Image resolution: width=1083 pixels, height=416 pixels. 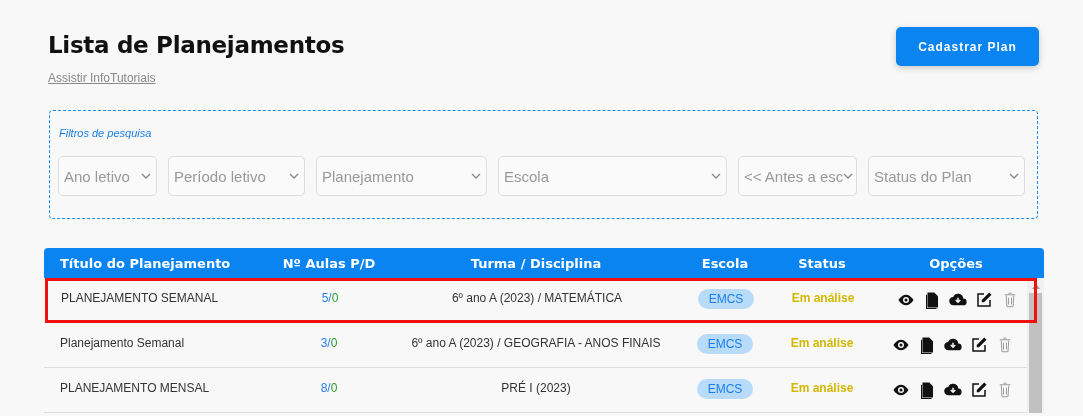 What do you see at coordinates (536, 343) in the screenshot?
I see `class-subject: 6º ano A (2023) / GEOGRAFIA - ANOS FINAIS` at bounding box center [536, 343].